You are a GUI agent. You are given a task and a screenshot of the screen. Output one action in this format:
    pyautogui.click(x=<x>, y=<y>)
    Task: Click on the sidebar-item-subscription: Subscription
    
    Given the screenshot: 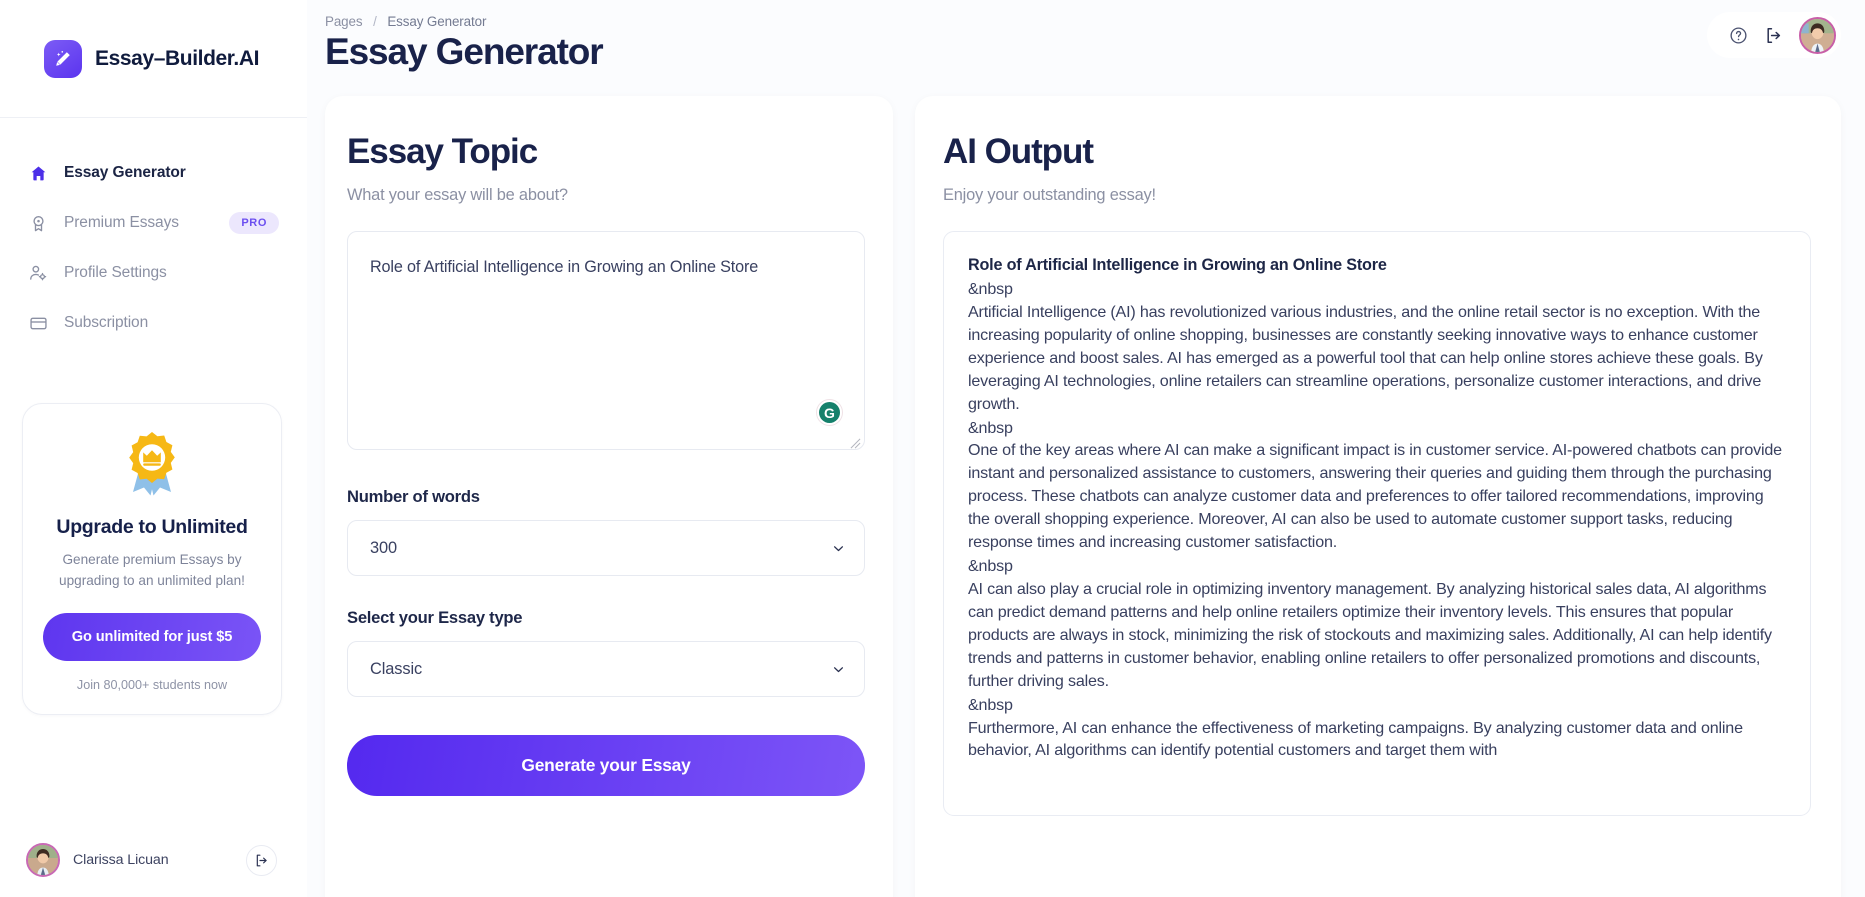 What is the action you would take?
    pyautogui.click(x=153, y=323)
    